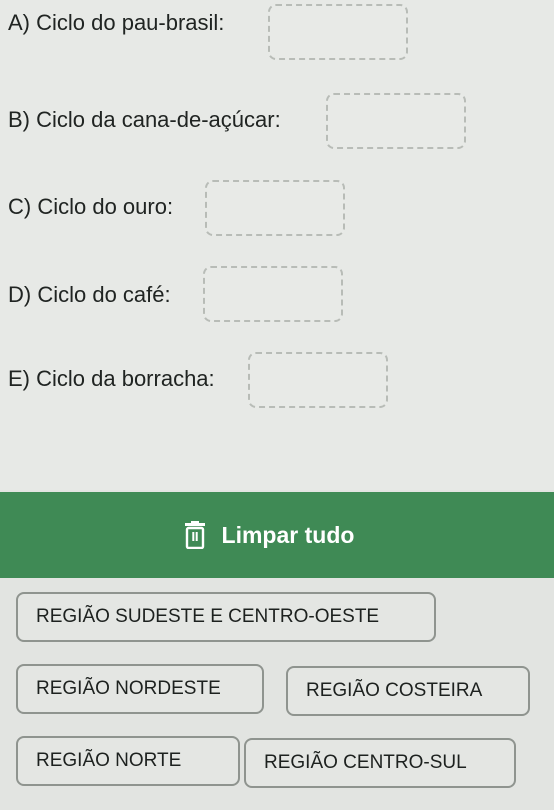 Image resolution: width=554 pixels, height=810 pixels. Describe the element at coordinates (109, 760) in the screenshot. I see `option-label: REGIÃO NORTE` at that location.